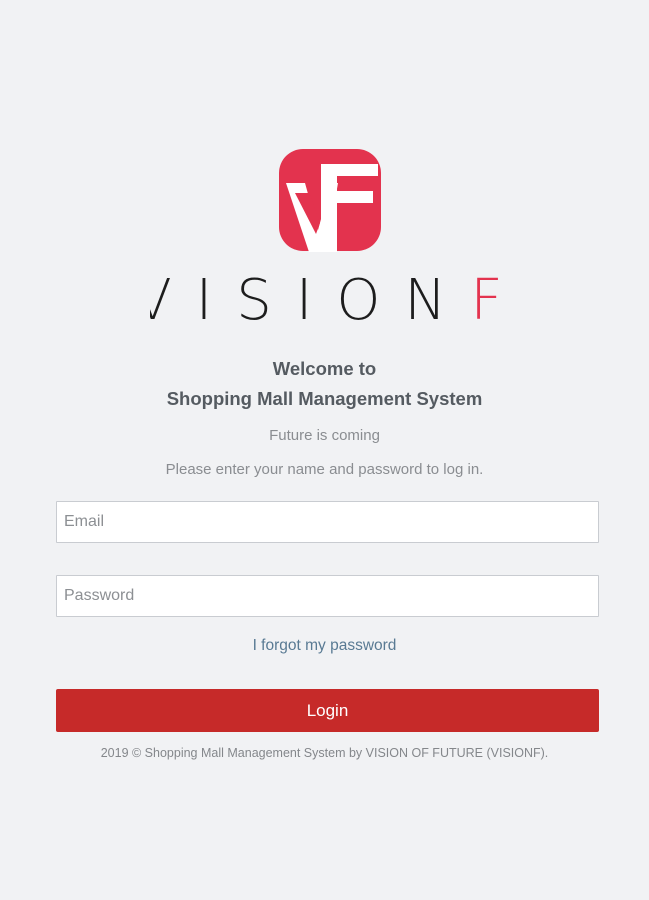 The image size is (649, 900). I want to click on svg-text: VISIONF, so click(330, 302).